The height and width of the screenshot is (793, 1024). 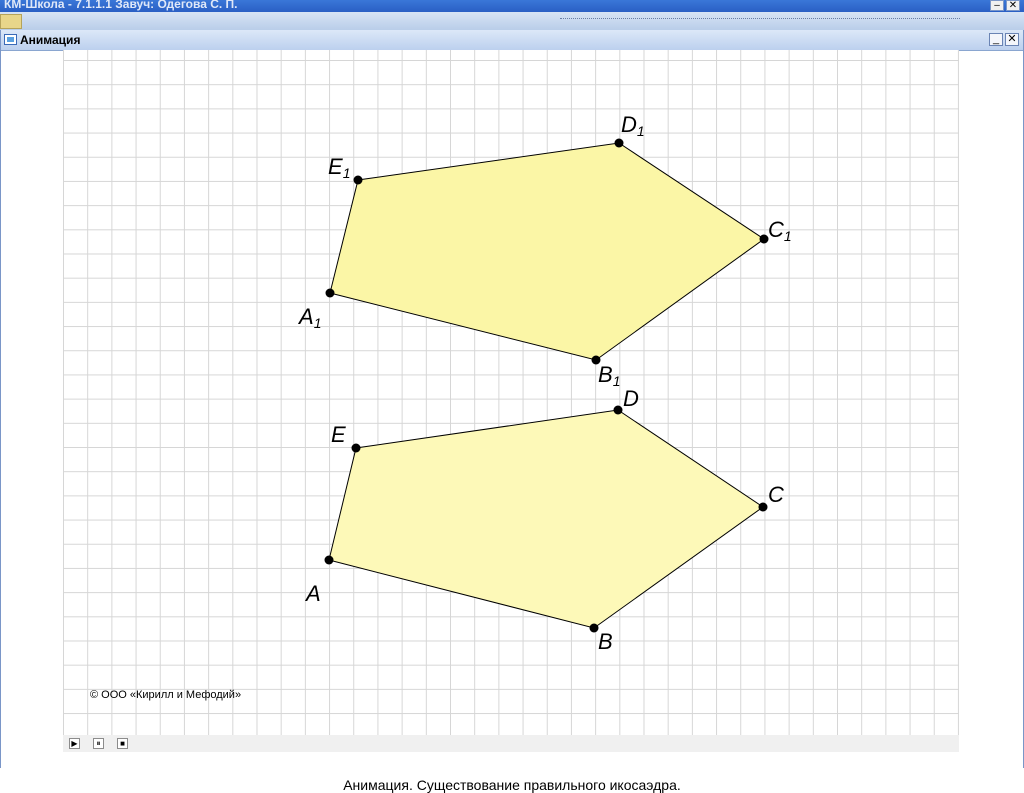 I want to click on animation-icon, so click(x=10, y=39).